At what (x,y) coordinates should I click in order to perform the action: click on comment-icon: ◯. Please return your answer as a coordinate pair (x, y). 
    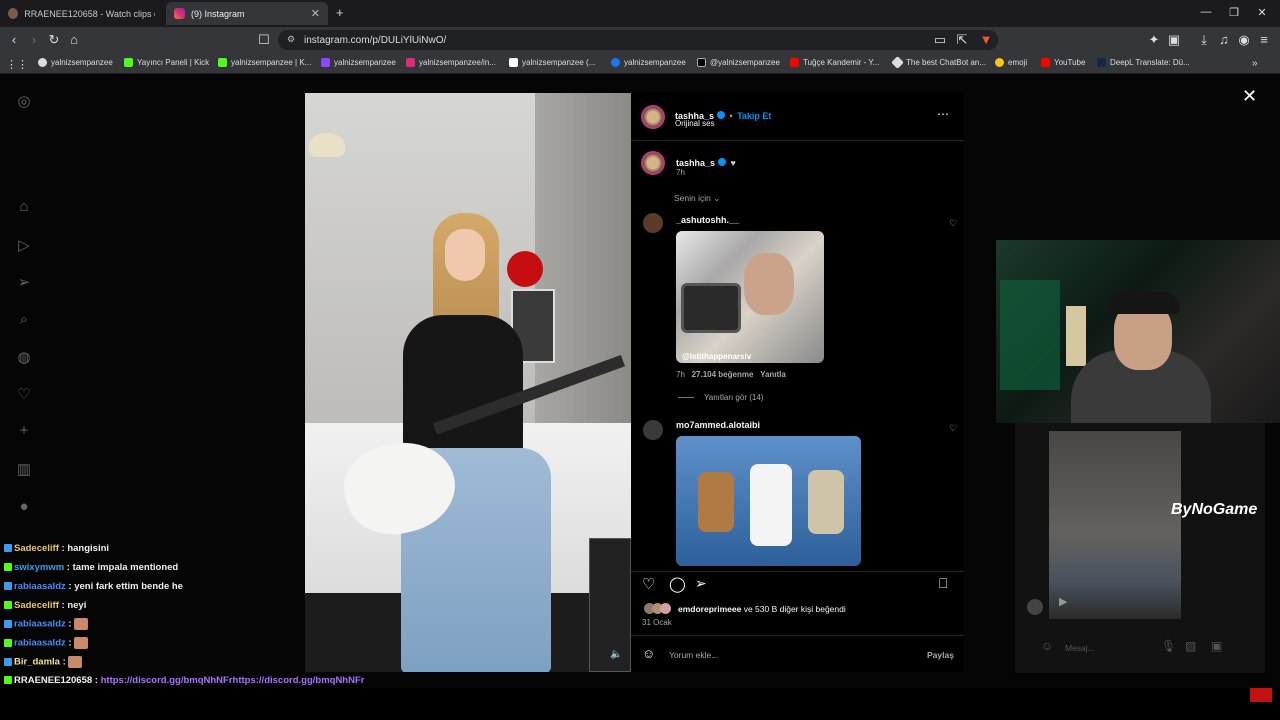
    Looking at the image, I should click on (677, 584).